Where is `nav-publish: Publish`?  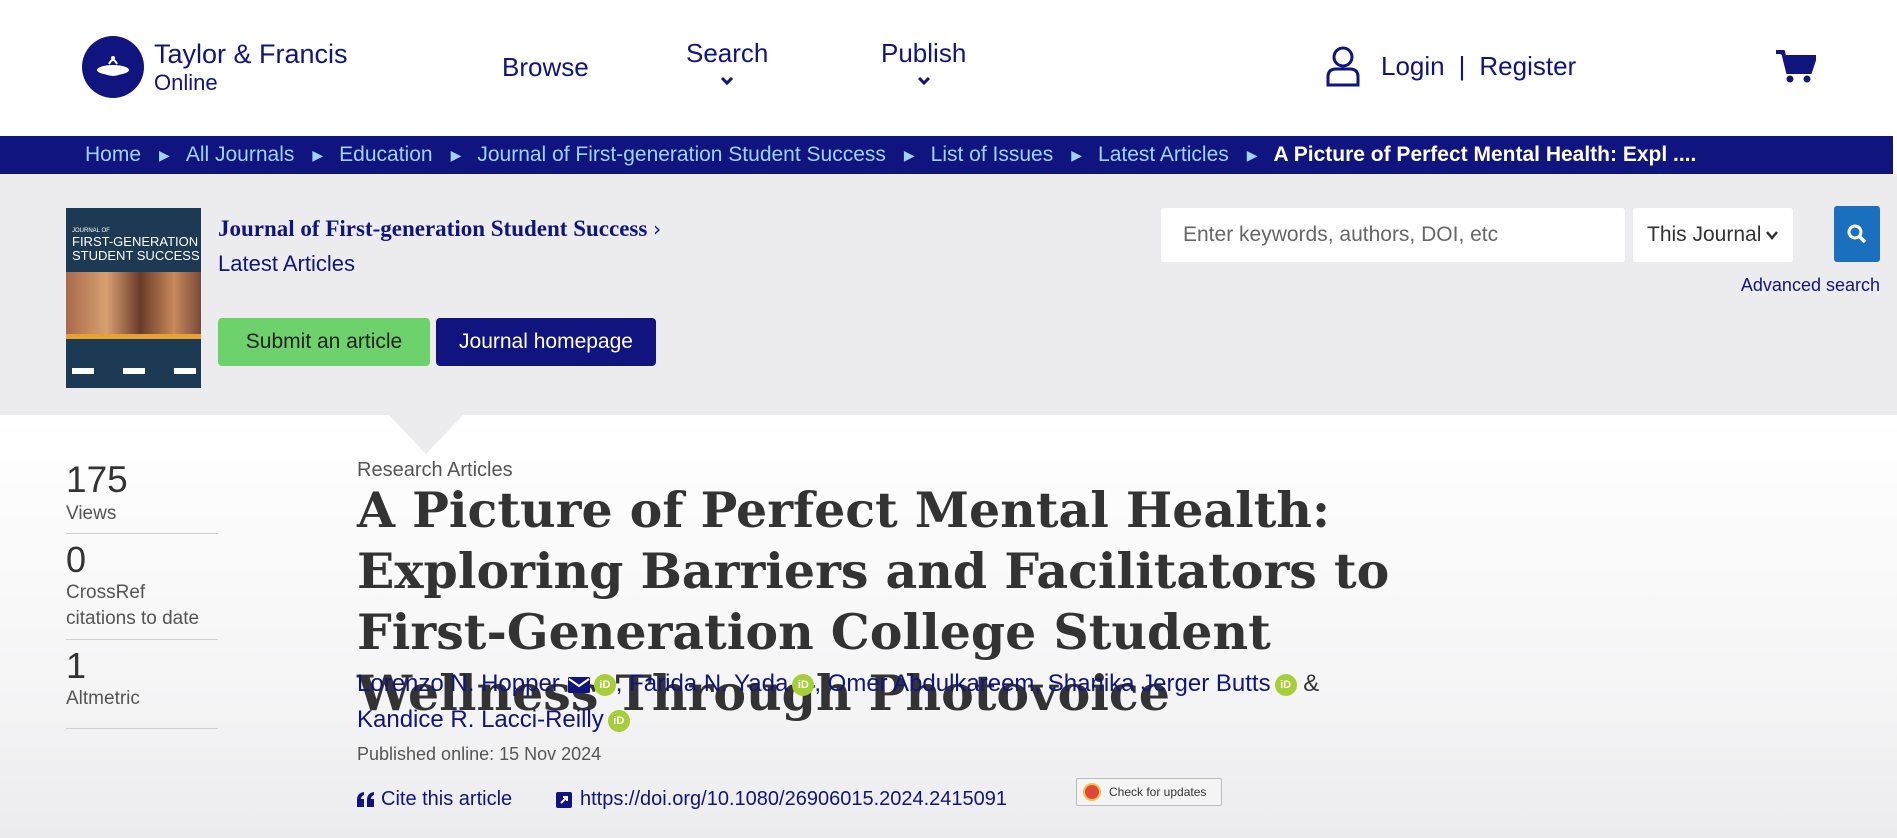 nav-publish: Publish is located at coordinates (923, 63).